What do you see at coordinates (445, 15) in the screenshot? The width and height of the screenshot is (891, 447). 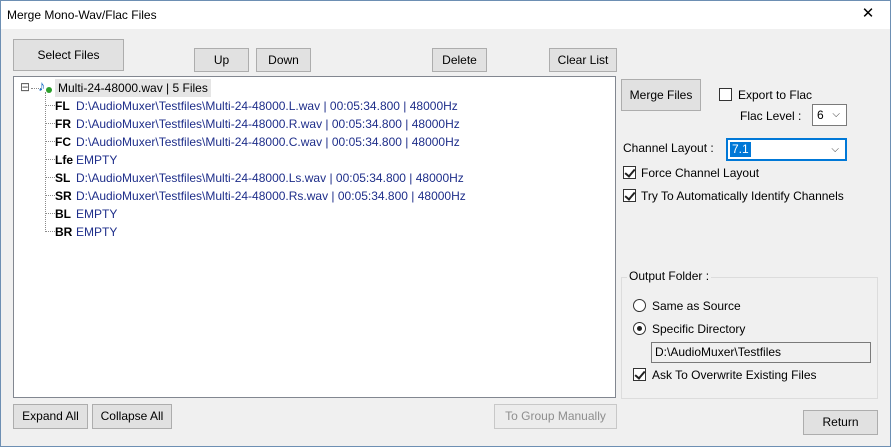 I see `title-bar: Merge Mono-Wav/Flac Files ✕` at bounding box center [445, 15].